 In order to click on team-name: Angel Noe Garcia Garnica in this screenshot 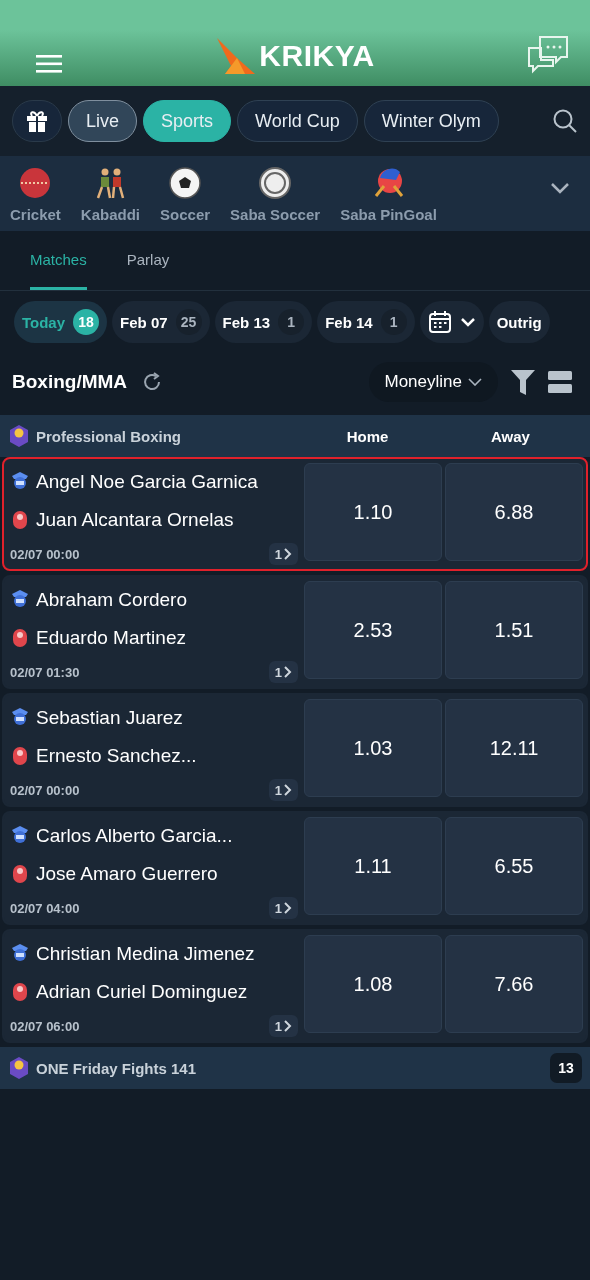, I will do `click(147, 482)`.